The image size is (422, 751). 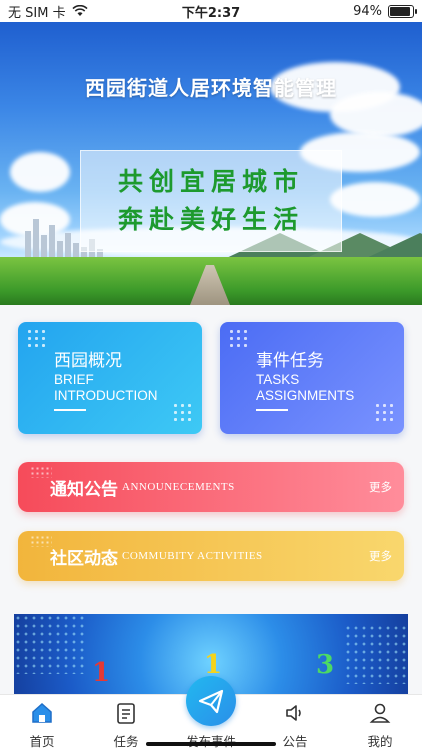 What do you see at coordinates (325, 665) in the screenshot?
I see `promo-number-3: 3` at bounding box center [325, 665].